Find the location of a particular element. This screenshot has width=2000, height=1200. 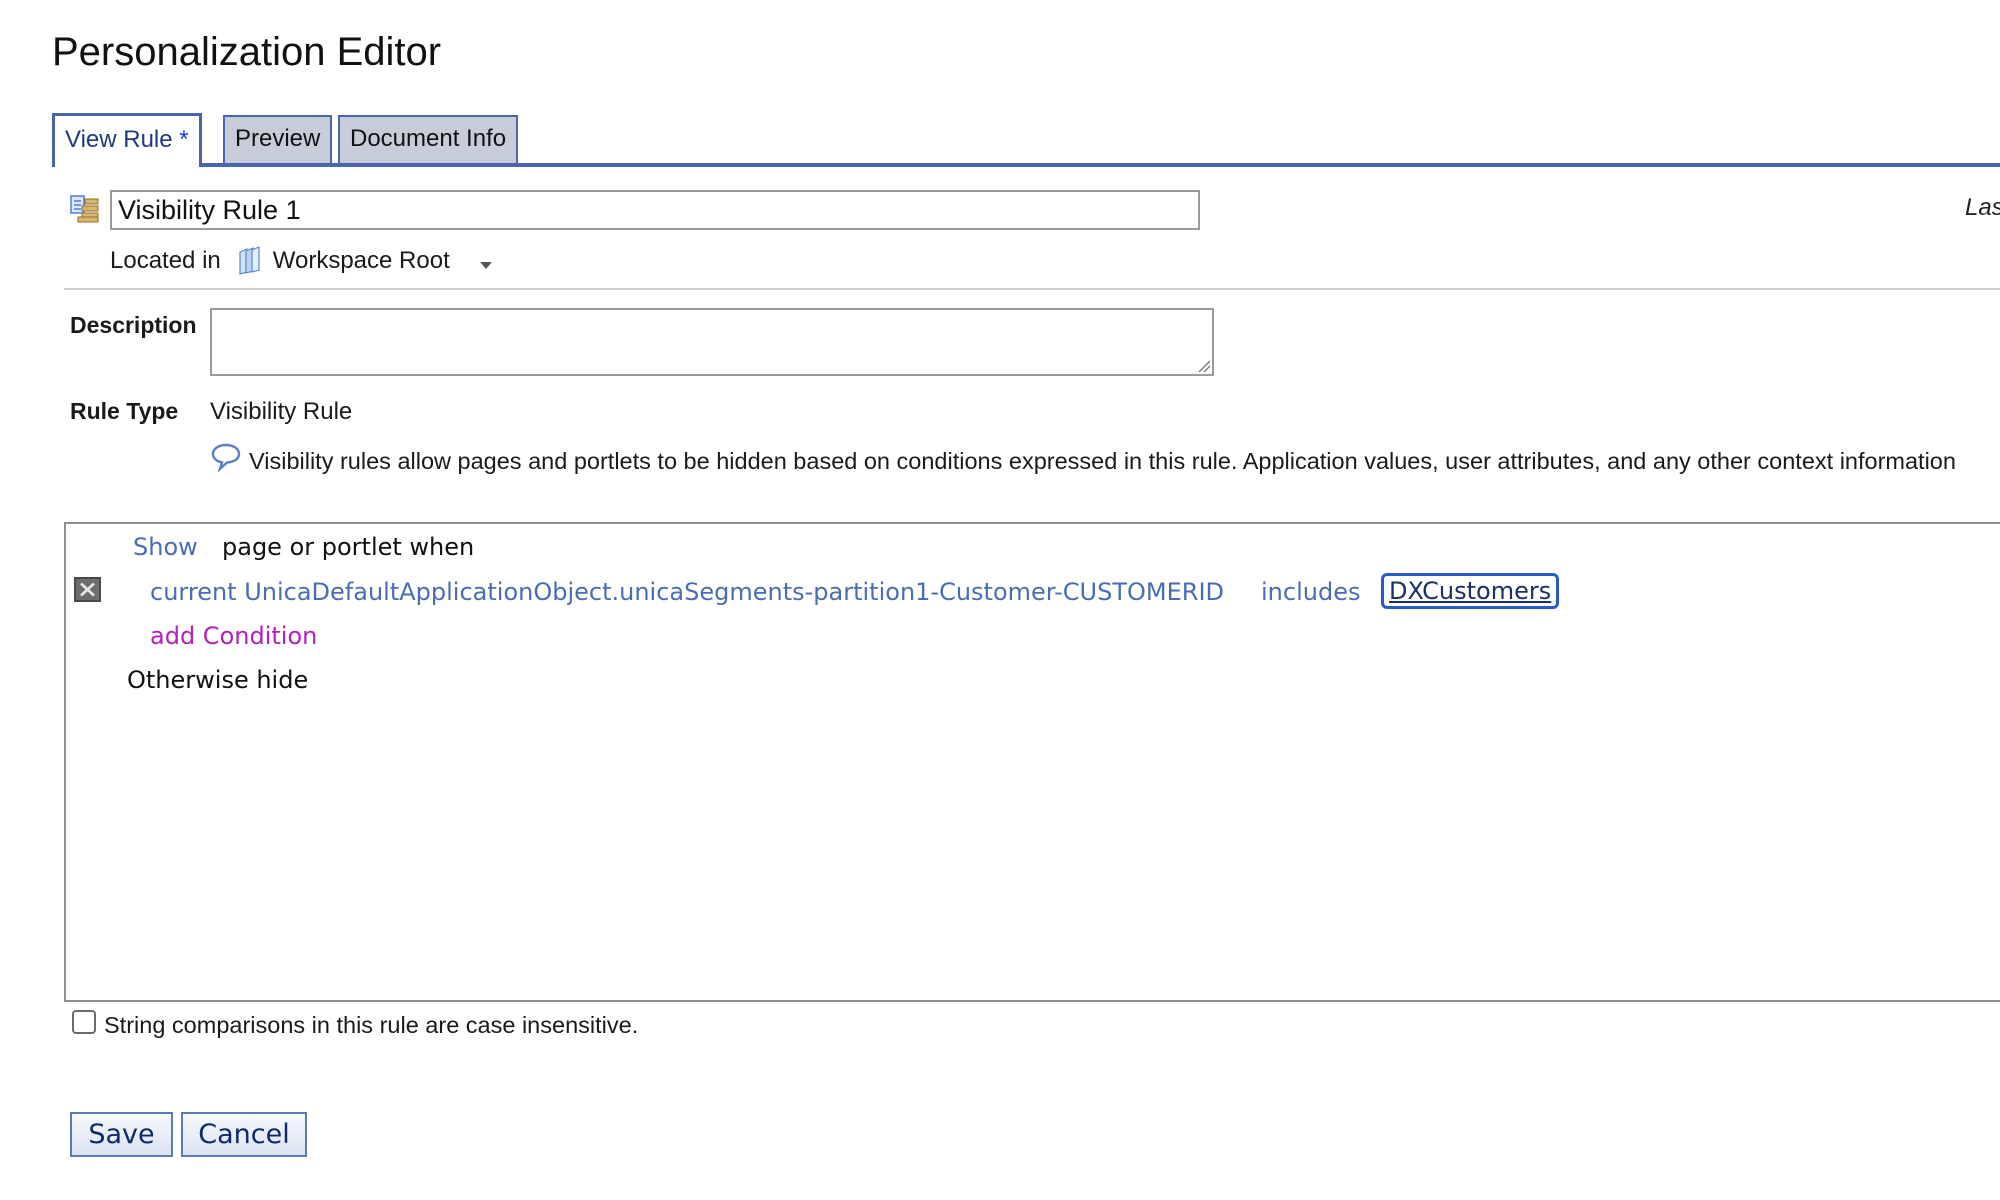

description-field is located at coordinates (712, 342).